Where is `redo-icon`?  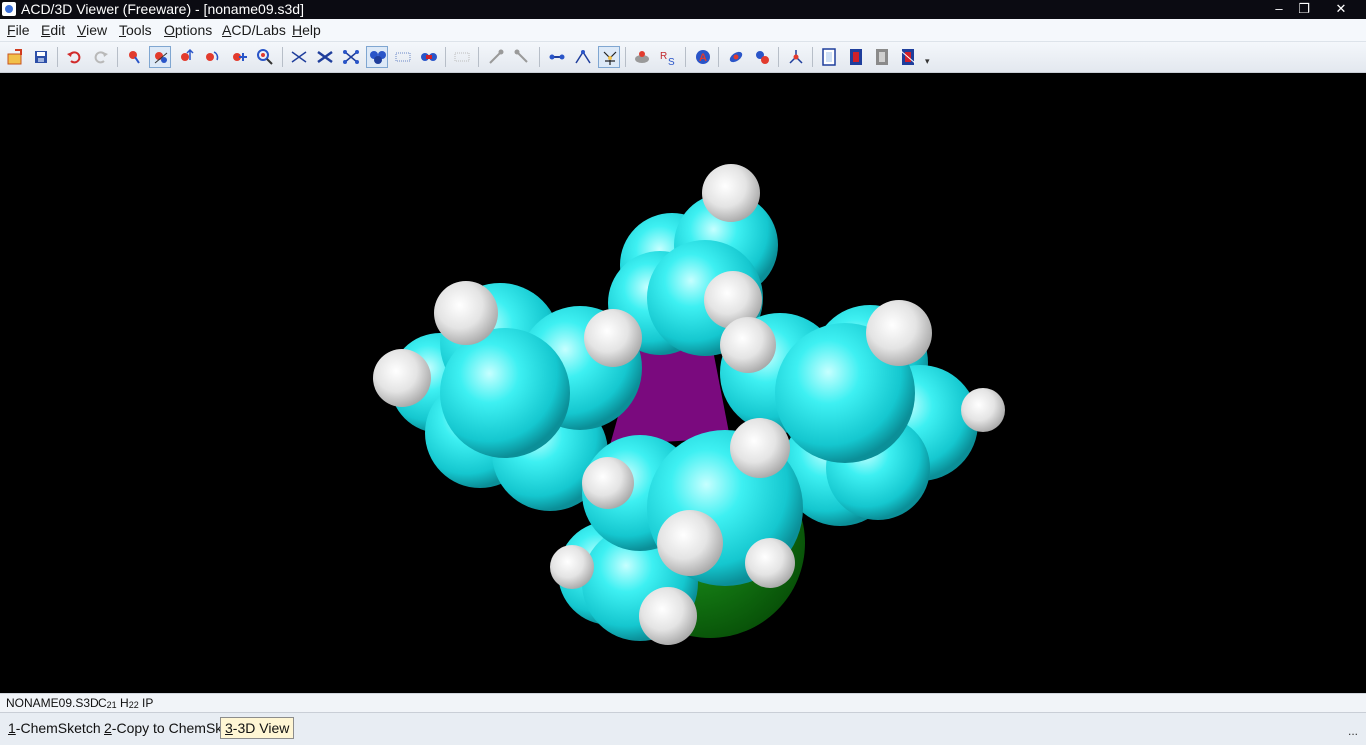
redo-icon is located at coordinates (101, 57).